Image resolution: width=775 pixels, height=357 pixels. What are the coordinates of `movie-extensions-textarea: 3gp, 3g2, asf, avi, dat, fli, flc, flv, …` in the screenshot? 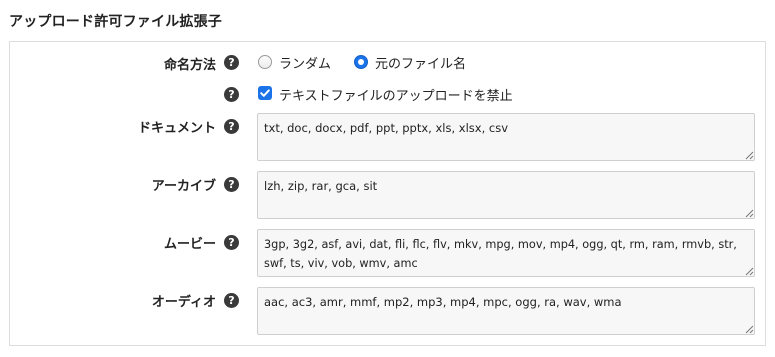 It's located at (506, 253).